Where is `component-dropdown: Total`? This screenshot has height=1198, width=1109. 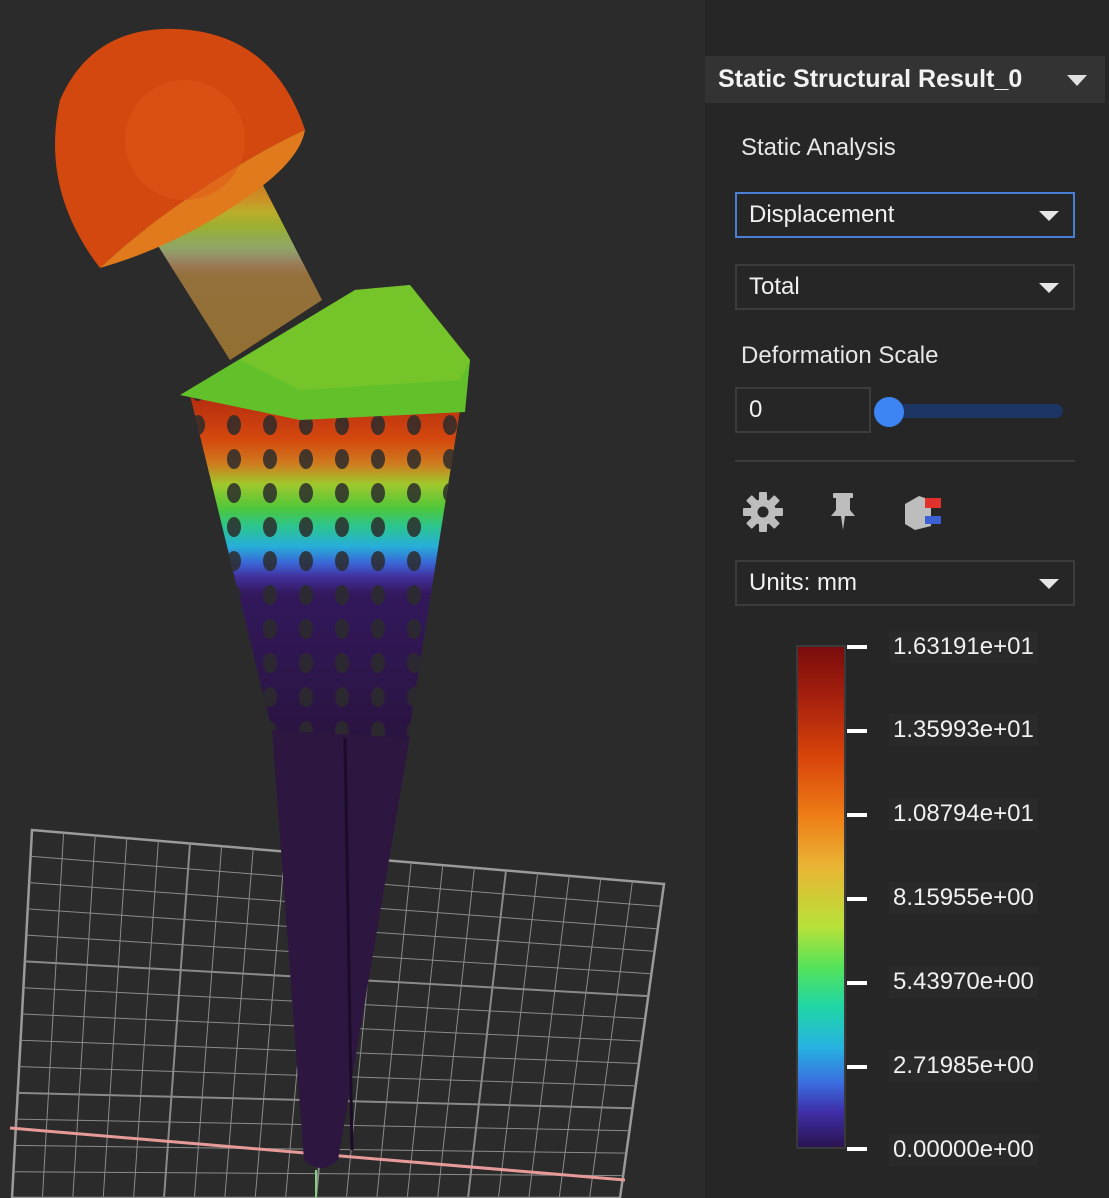
component-dropdown: Total is located at coordinates (905, 287).